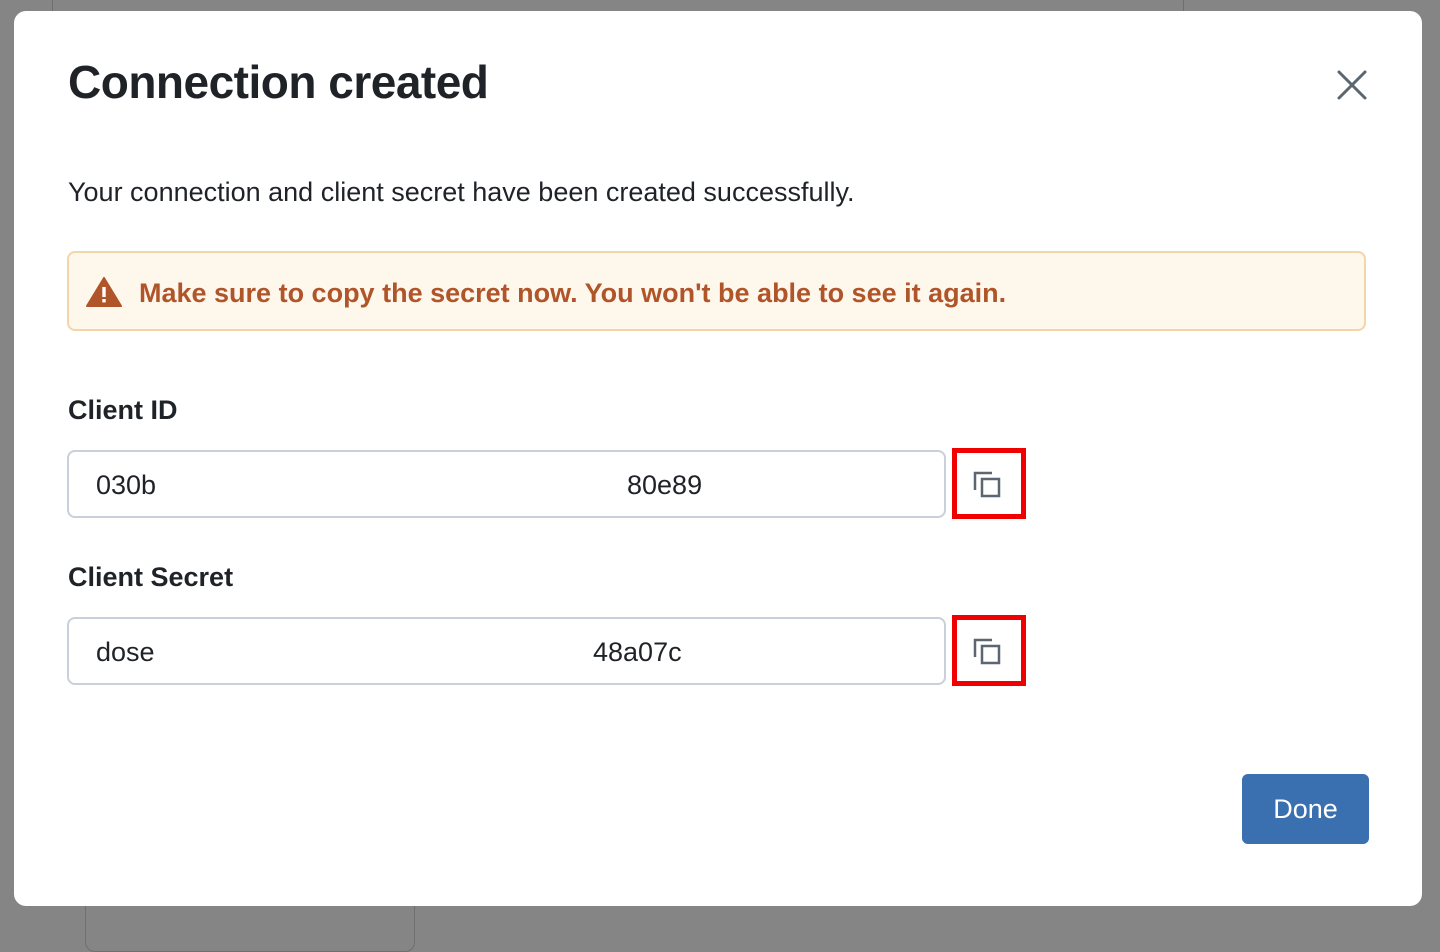 This screenshot has width=1440, height=952. I want to click on client-secret-field: dose 48a07c, so click(506, 651).